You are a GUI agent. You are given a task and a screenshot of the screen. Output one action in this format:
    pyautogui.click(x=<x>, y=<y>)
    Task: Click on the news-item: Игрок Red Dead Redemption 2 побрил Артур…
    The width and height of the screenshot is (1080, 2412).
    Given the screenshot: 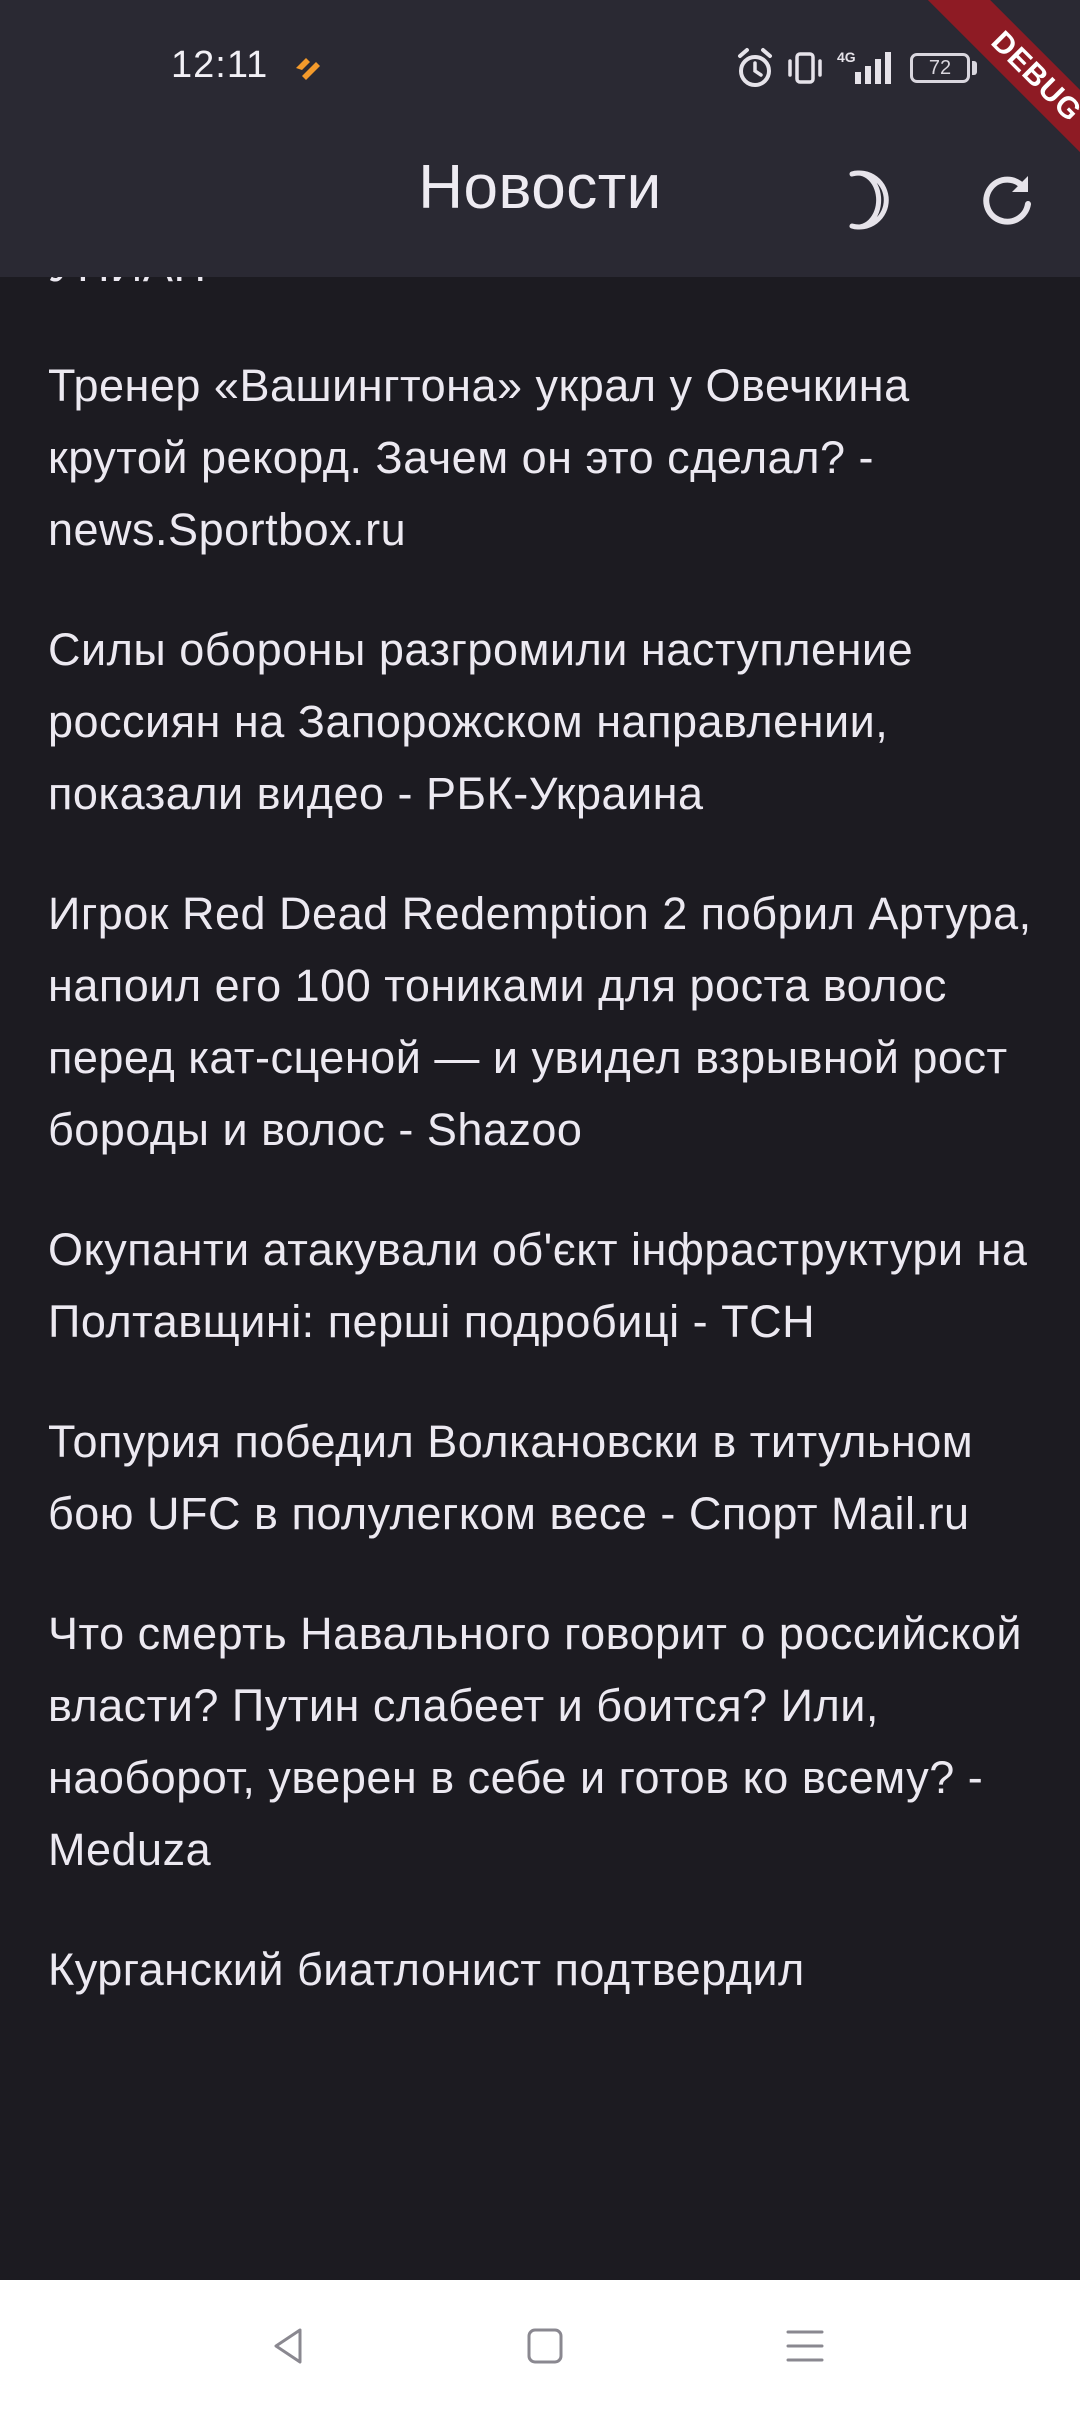 What is the action you would take?
    pyautogui.click(x=540, y=1022)
    